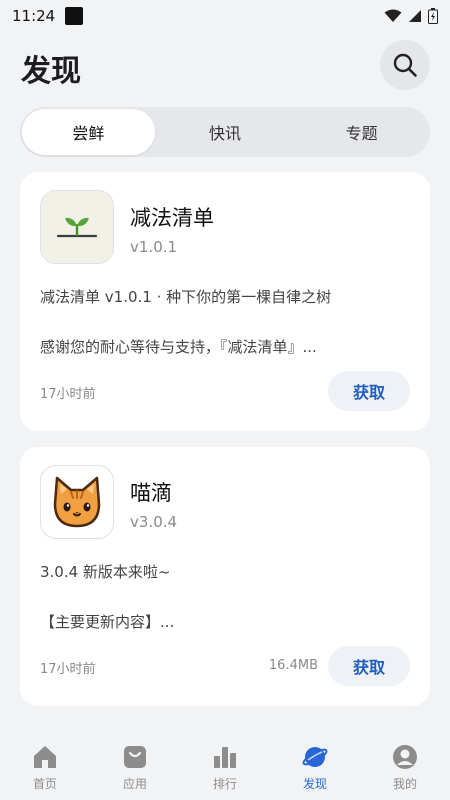 This screenshot has height=800, width=450. Describe the element at coordinates (361, 132) in the screenshot. I see `tab-topics: 专题` at that location.